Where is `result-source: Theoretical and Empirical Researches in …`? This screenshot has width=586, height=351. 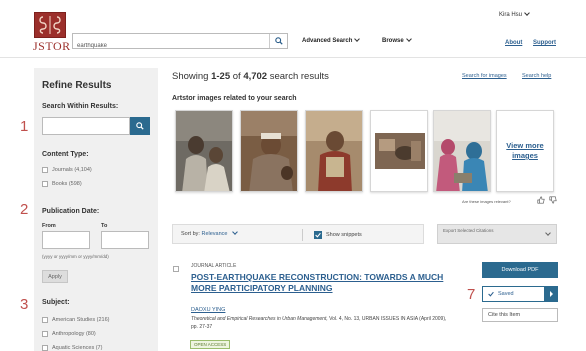
result-source: Theoretical and Empirical Researches in … is located at coordinates (322, 323).